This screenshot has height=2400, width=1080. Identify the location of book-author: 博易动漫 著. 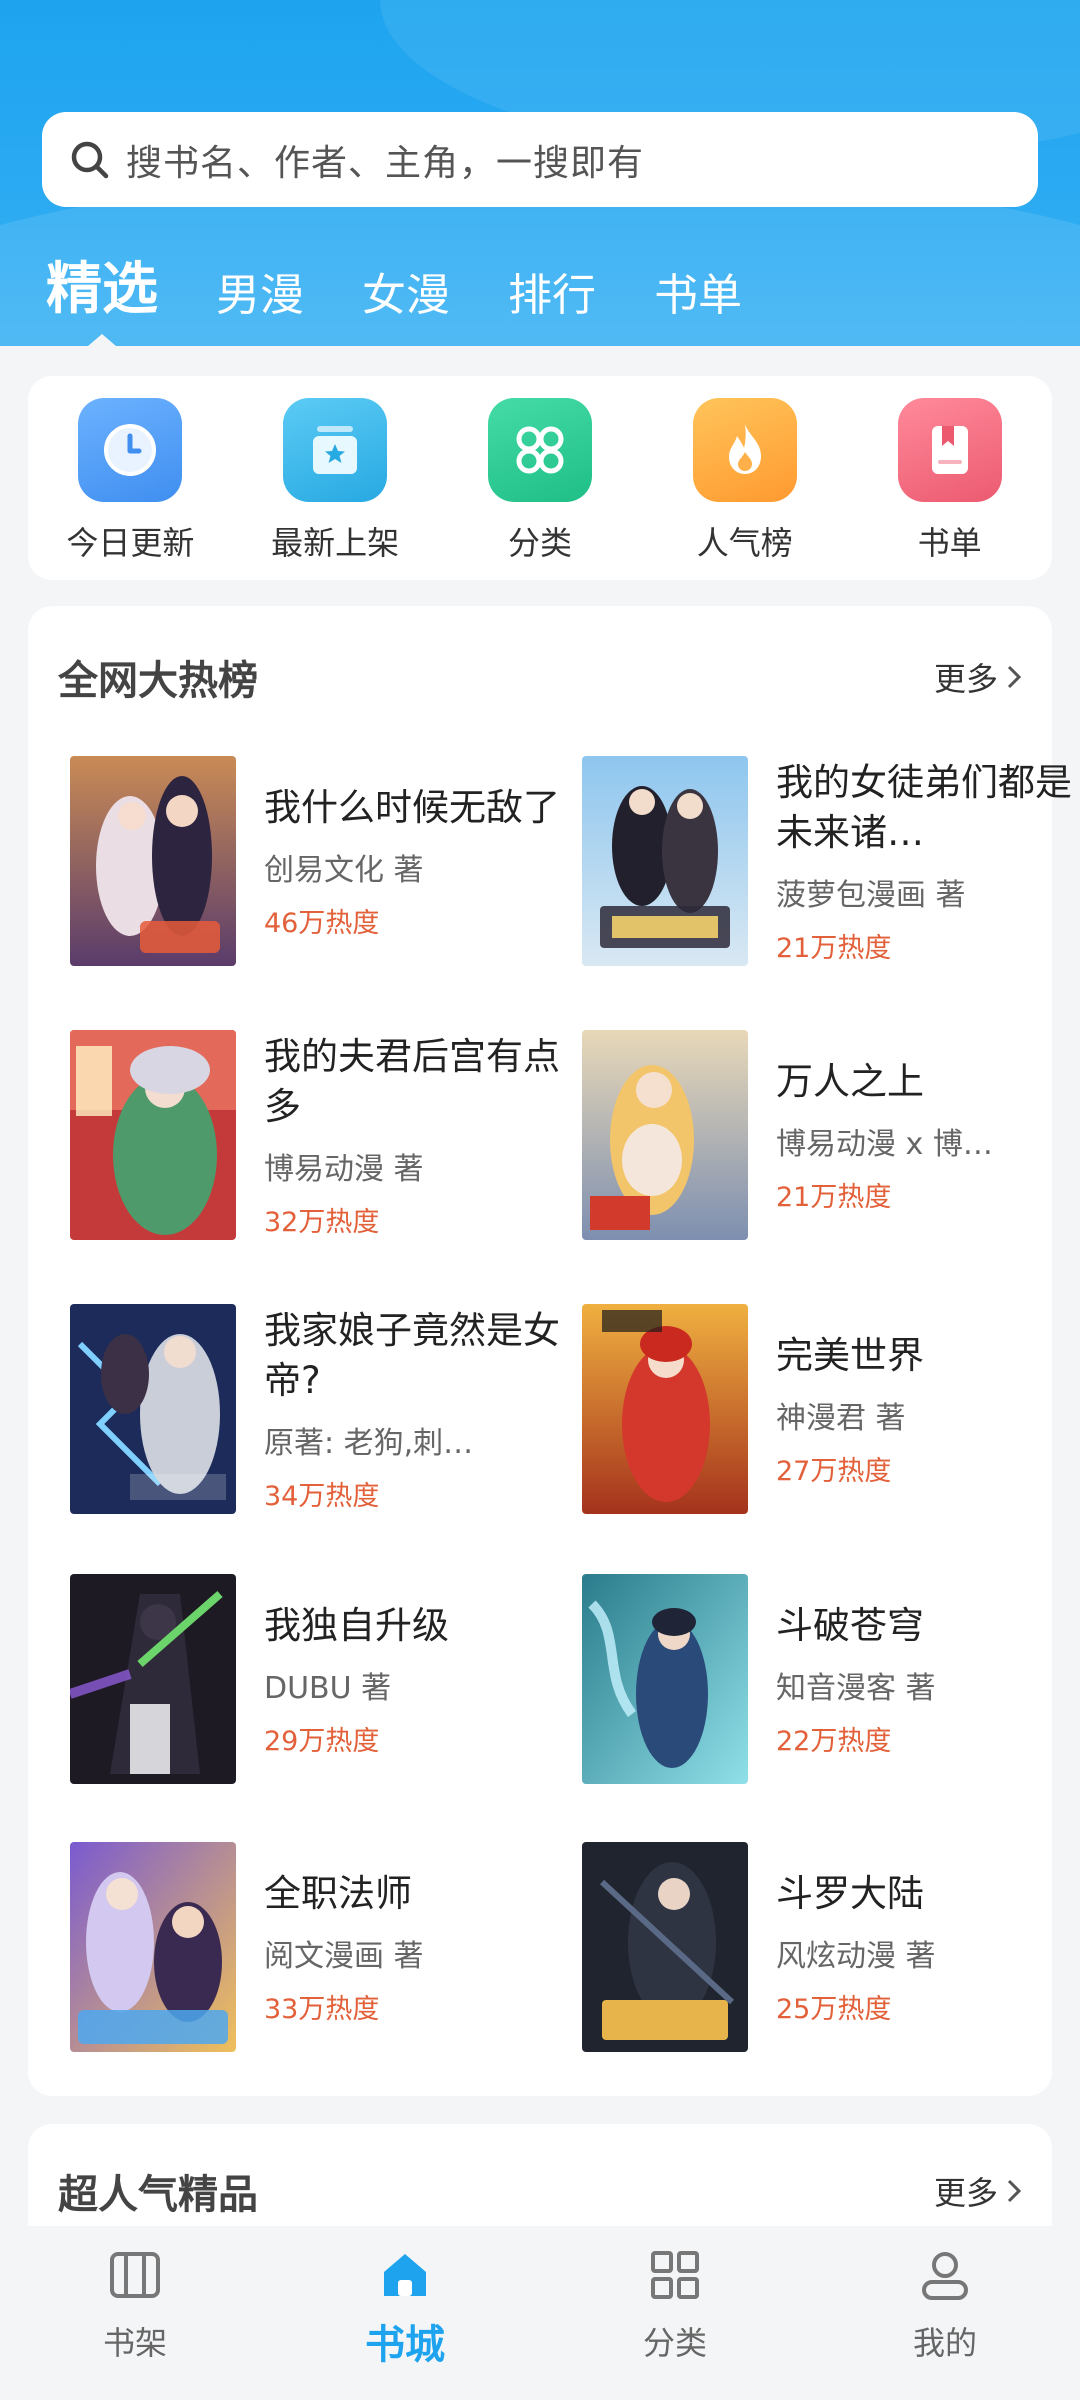
(344, 1169).